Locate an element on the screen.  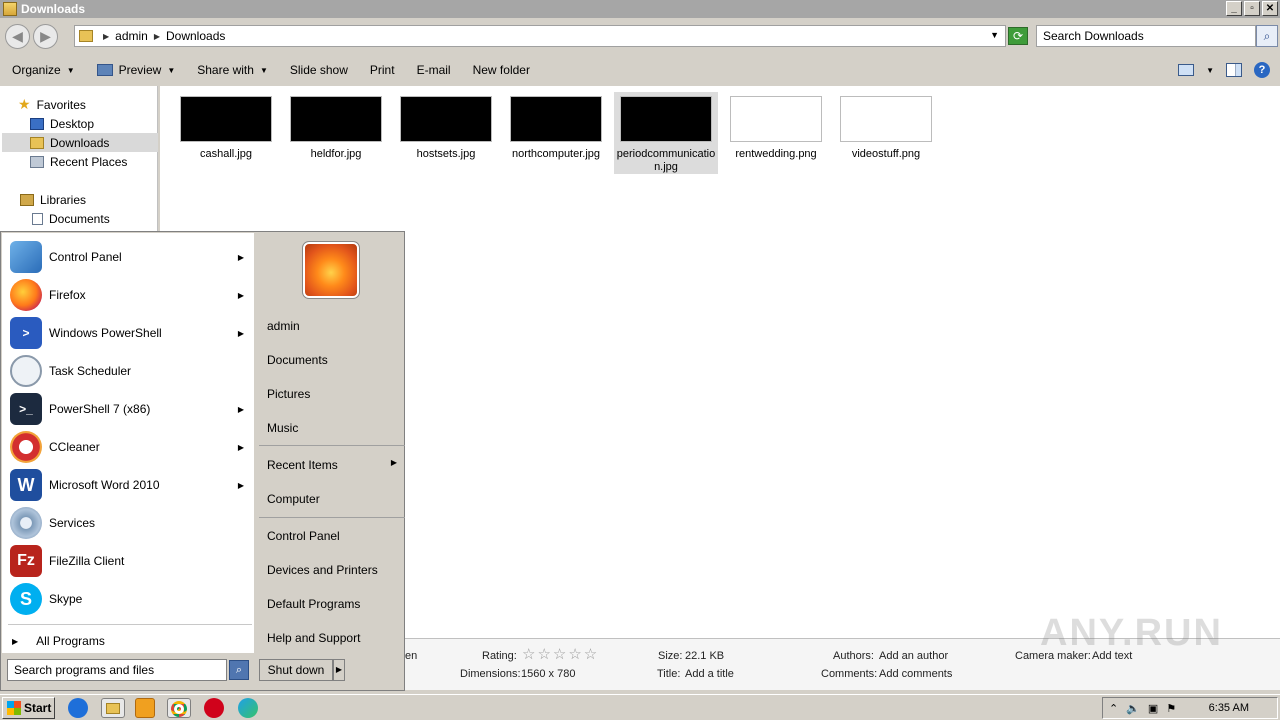
start-help-support: Help and Support is located at coordinates (313, 638).